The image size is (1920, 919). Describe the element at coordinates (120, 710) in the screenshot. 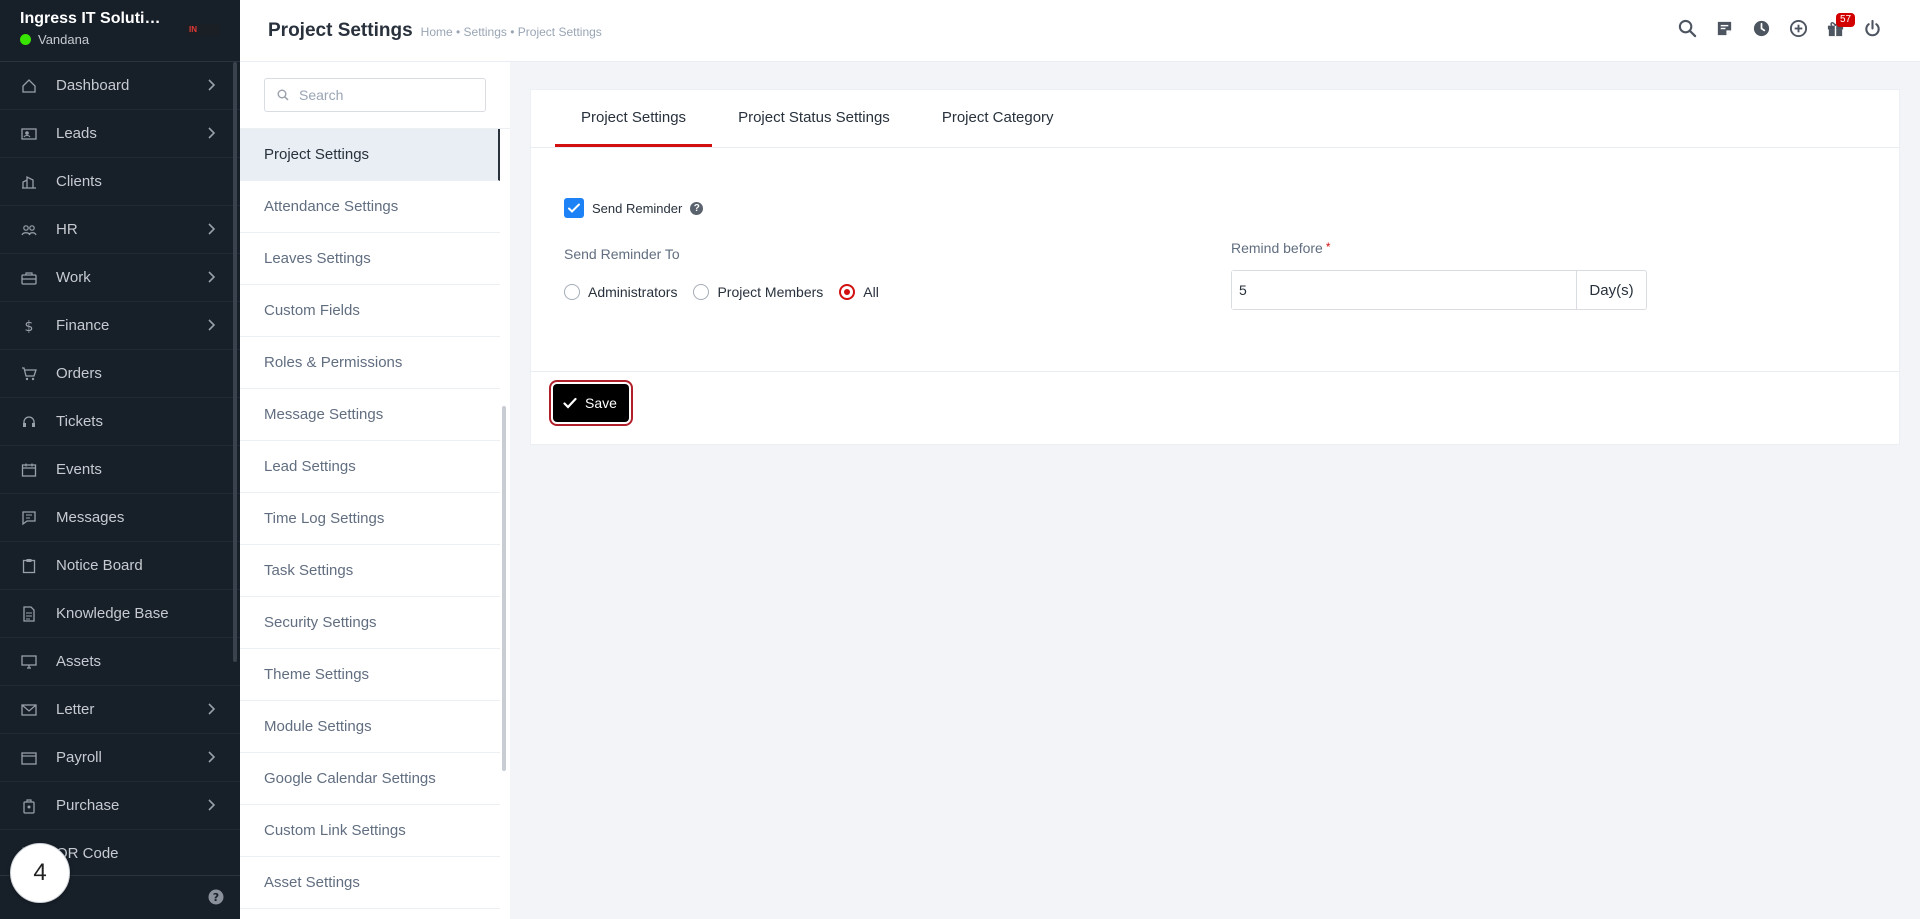

I see `sidebar-item-letter: Letter` at that location.